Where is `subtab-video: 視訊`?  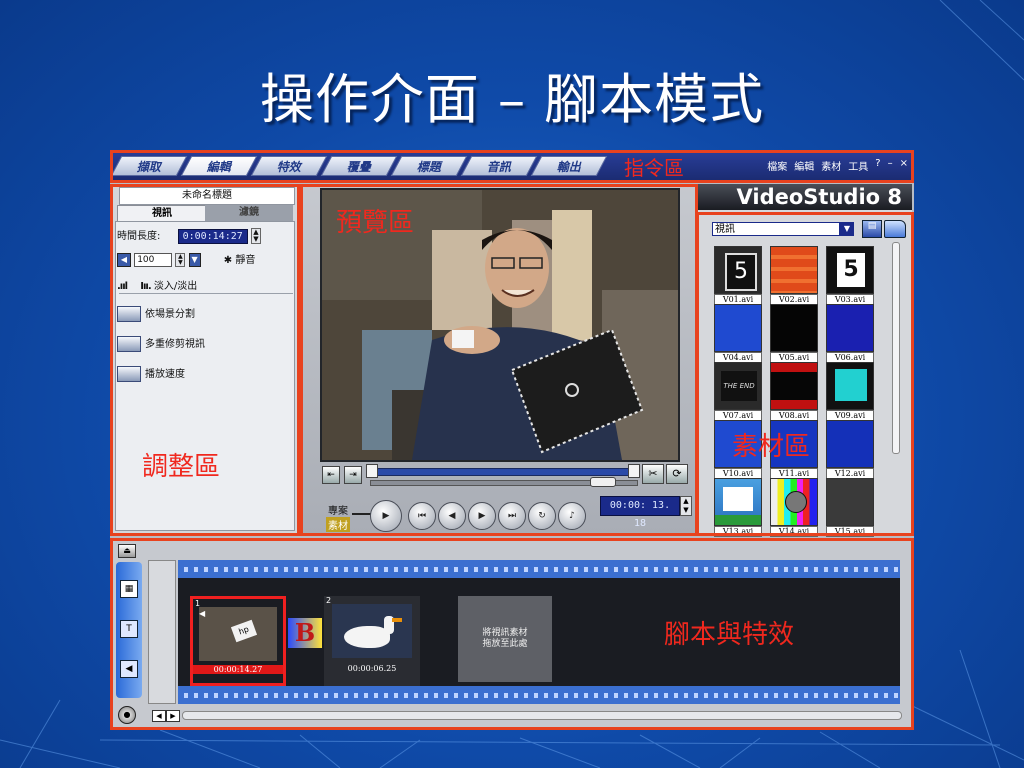
subtab-video: 視訊 is located at coordinates (162, 213).